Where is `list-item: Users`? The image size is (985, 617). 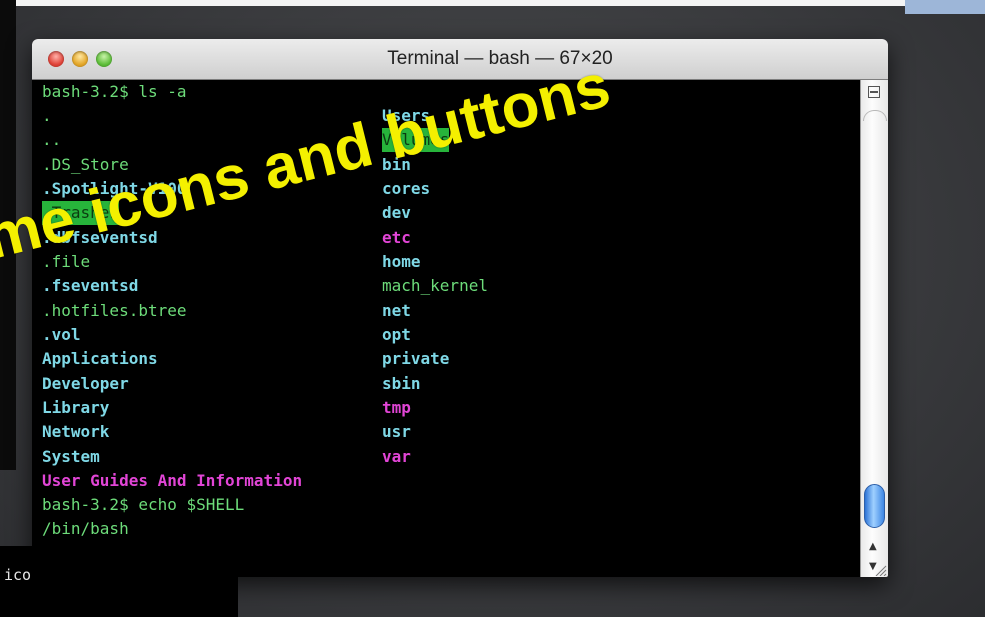 list-item: Users is located at coordinates (406, 115).